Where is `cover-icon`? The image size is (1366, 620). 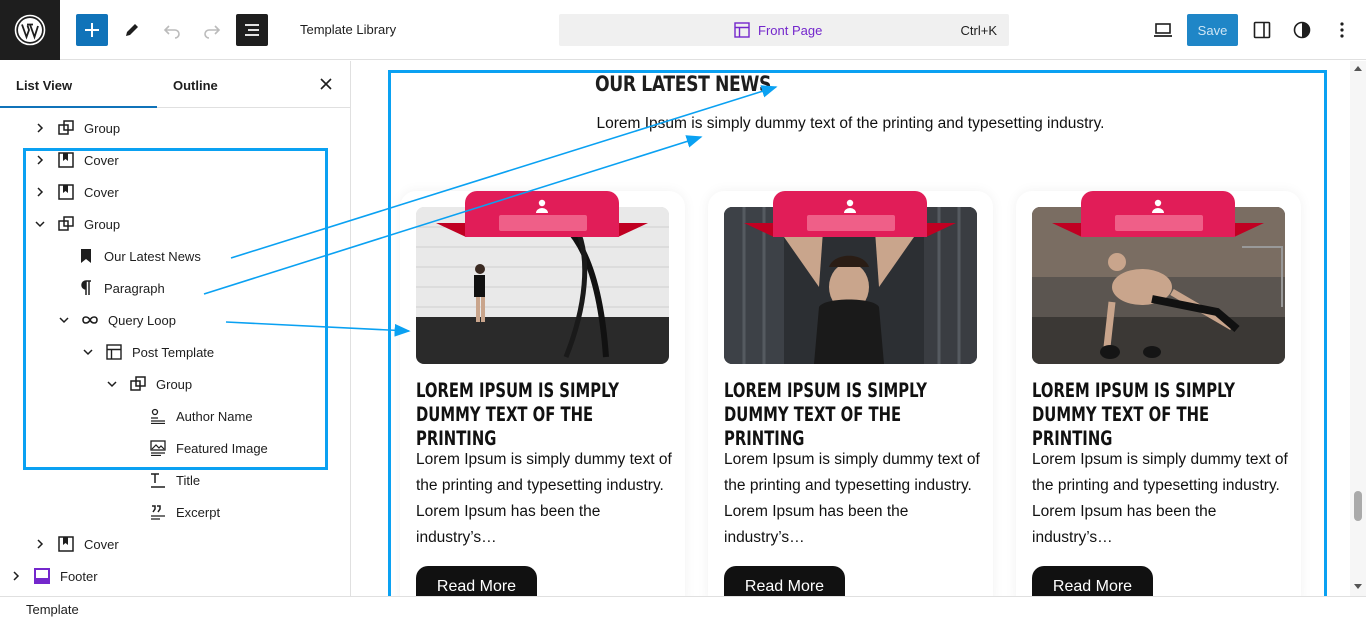 cover-icon is located at coordinates (66, 544).